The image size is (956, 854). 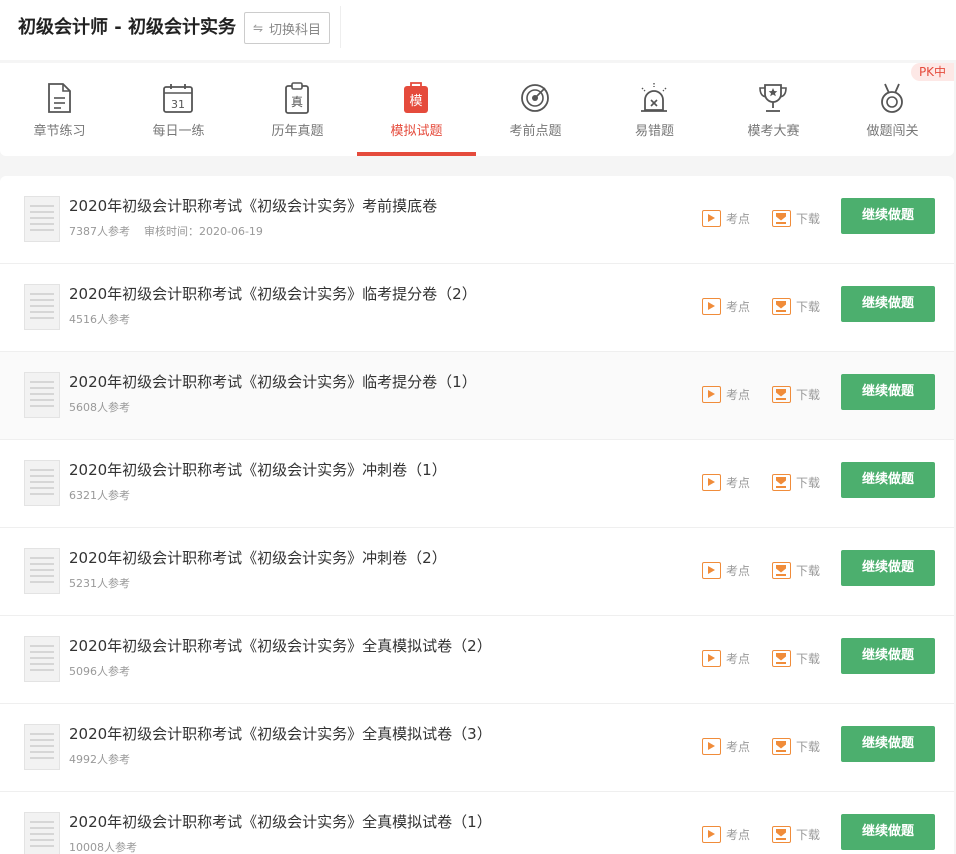 I want to click on page-header: 初级会计师 - 初级会计实务 ⇋ 切换科目, so click(x=478, y=30).